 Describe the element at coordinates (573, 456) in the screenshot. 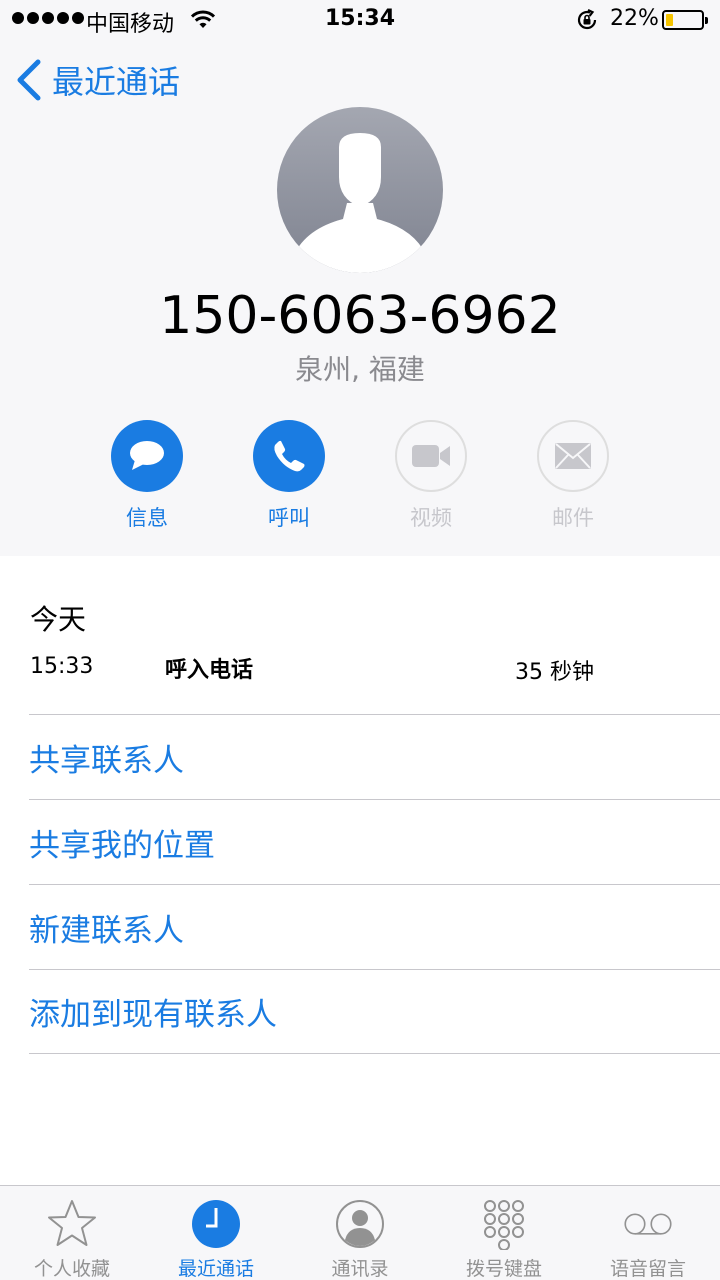

I see `envelope-icon` at that location.